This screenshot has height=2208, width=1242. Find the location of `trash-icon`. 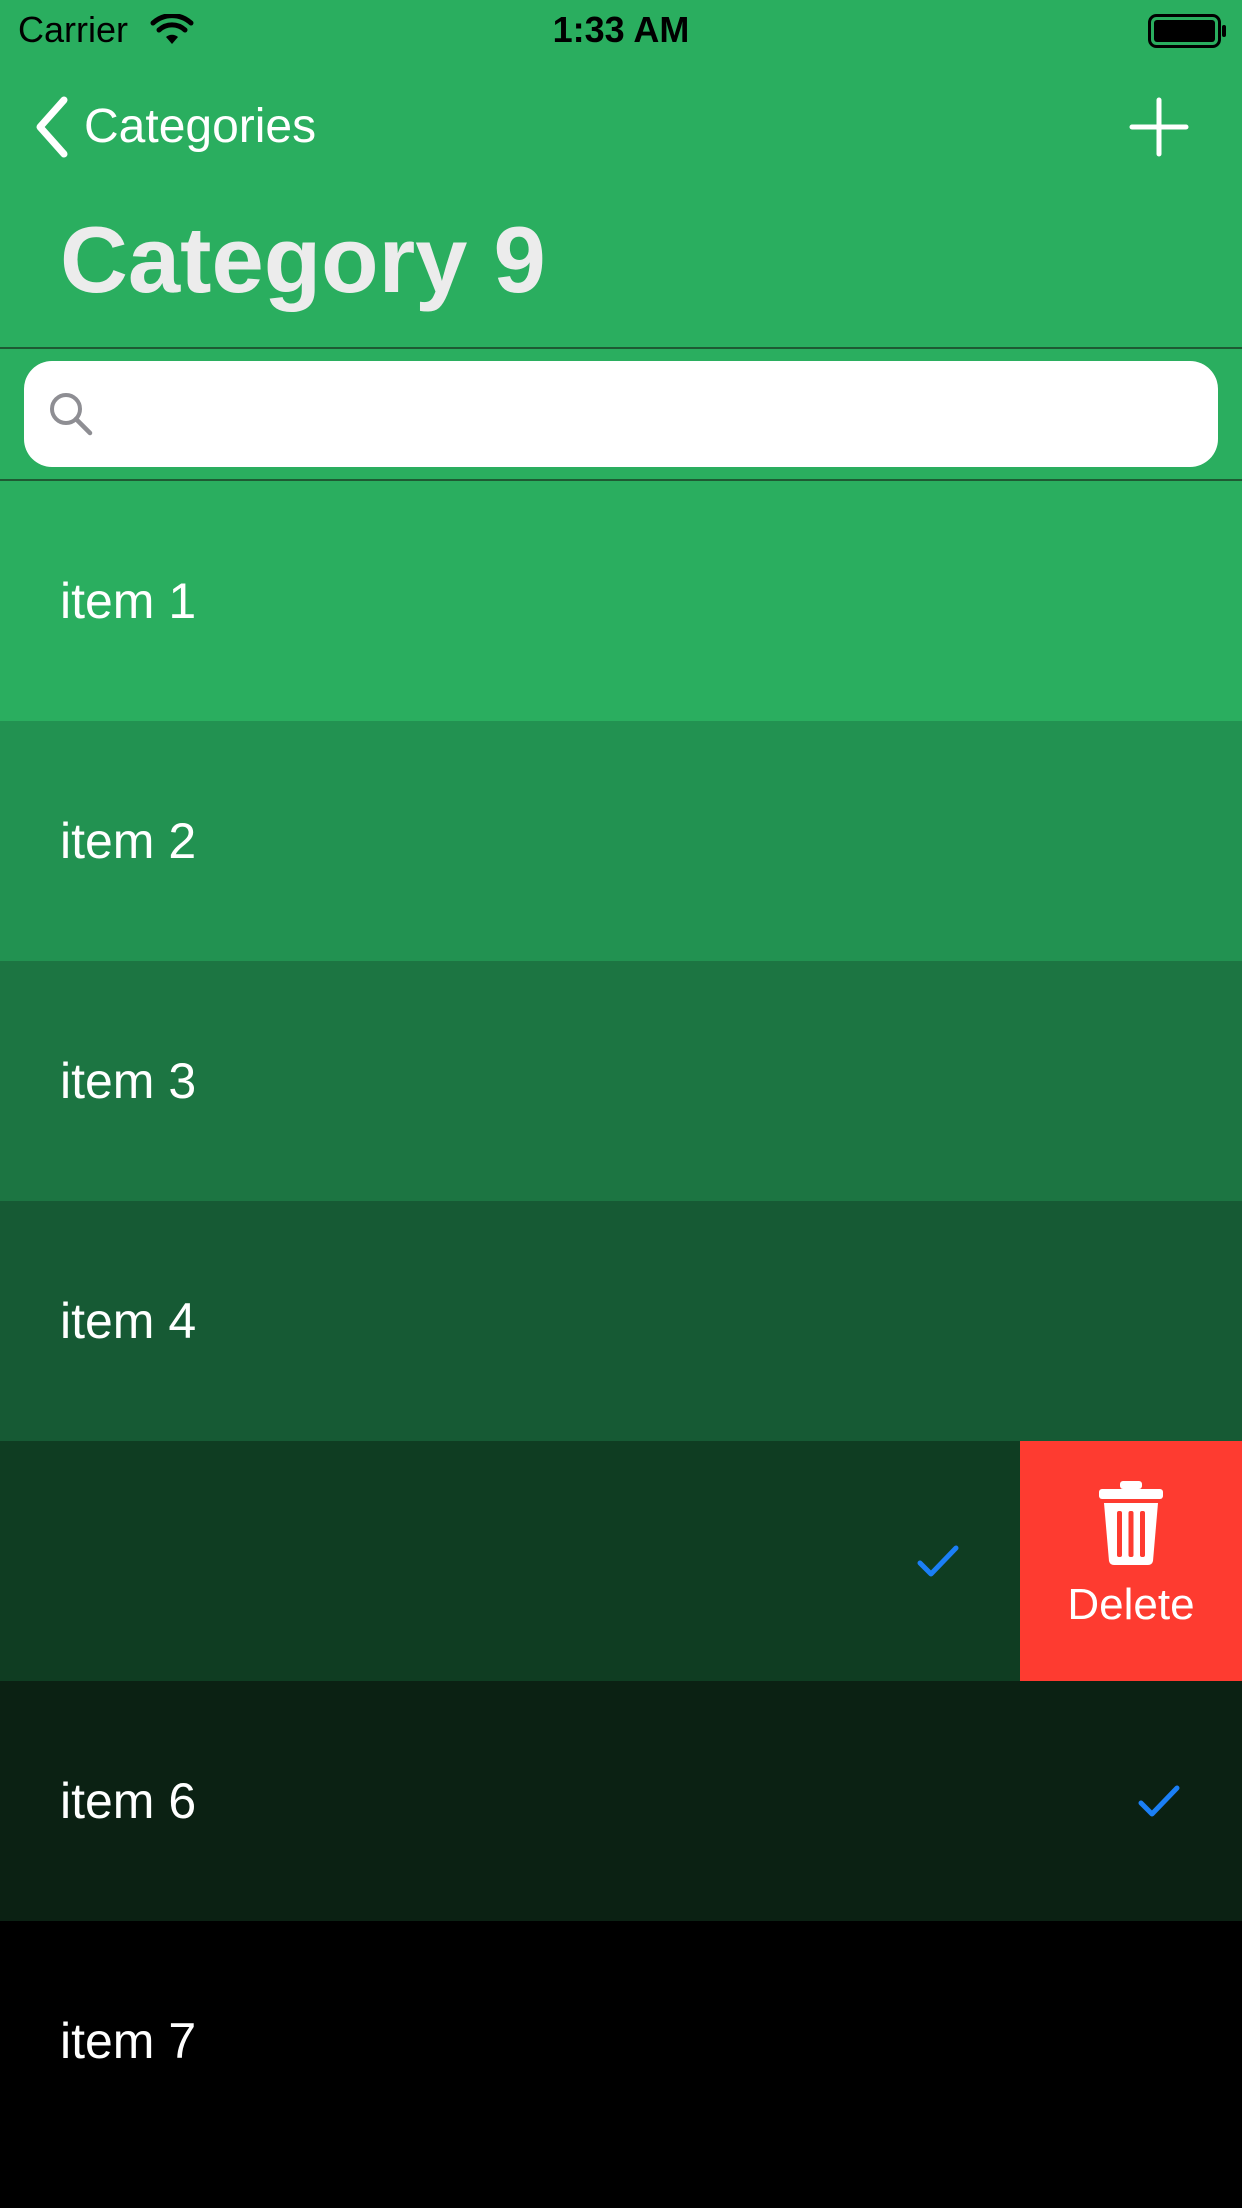

trash-icon is located at coordinates (1131, 1523).